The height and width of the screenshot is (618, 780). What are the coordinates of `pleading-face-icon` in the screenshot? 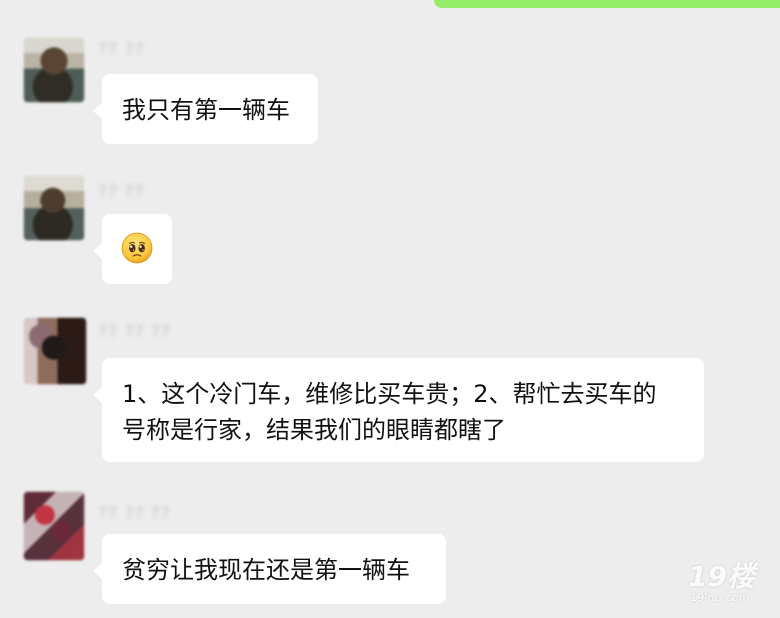 It's located at (137, 248).